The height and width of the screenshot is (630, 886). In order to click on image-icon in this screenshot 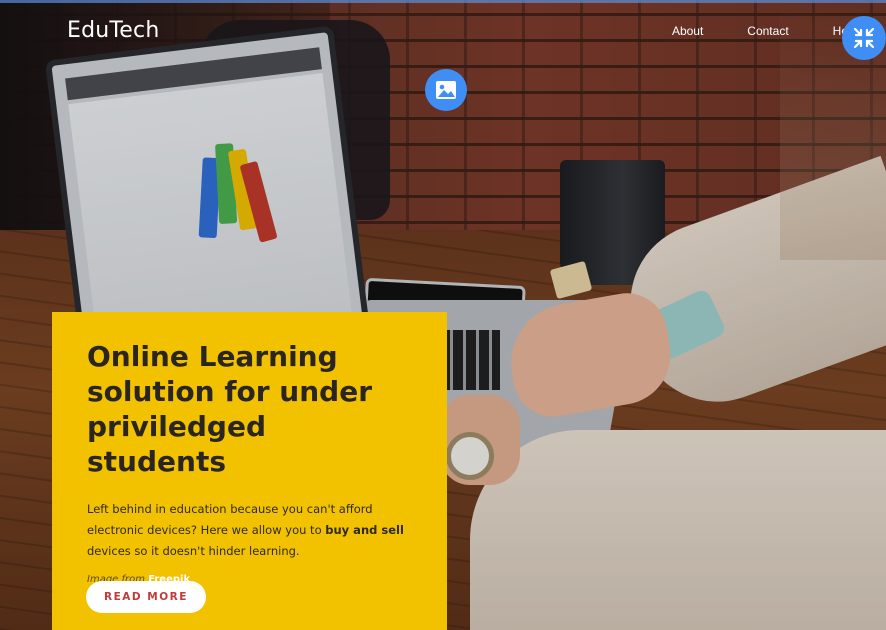, I will do `click(446, 90)`.